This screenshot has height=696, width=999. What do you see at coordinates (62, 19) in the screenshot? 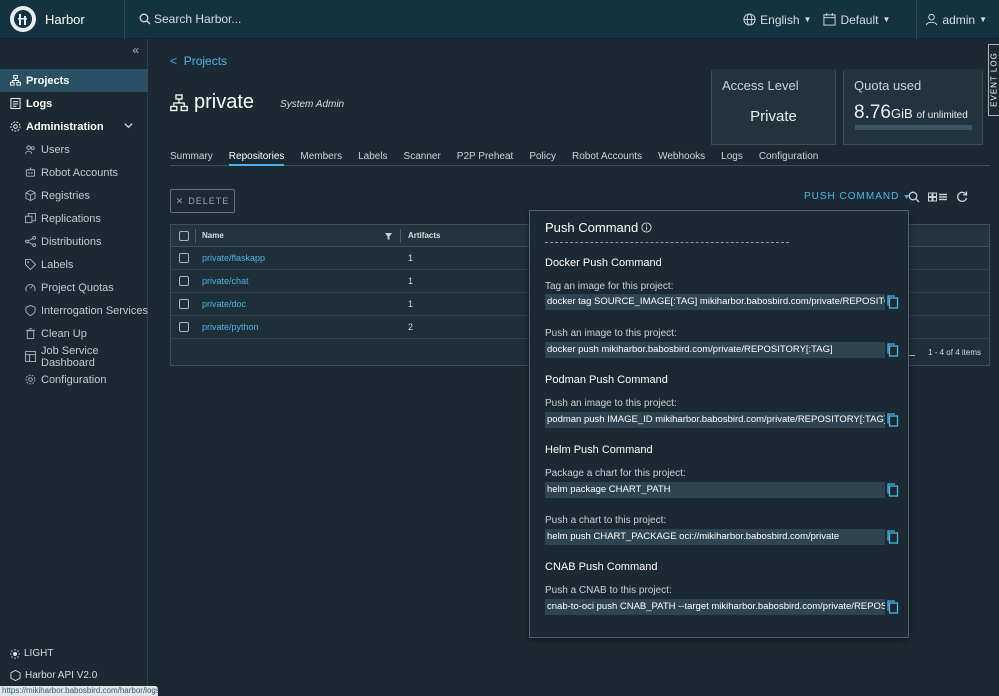
I see `harbor-logo: Harbor` at bounding box center [62, 19].